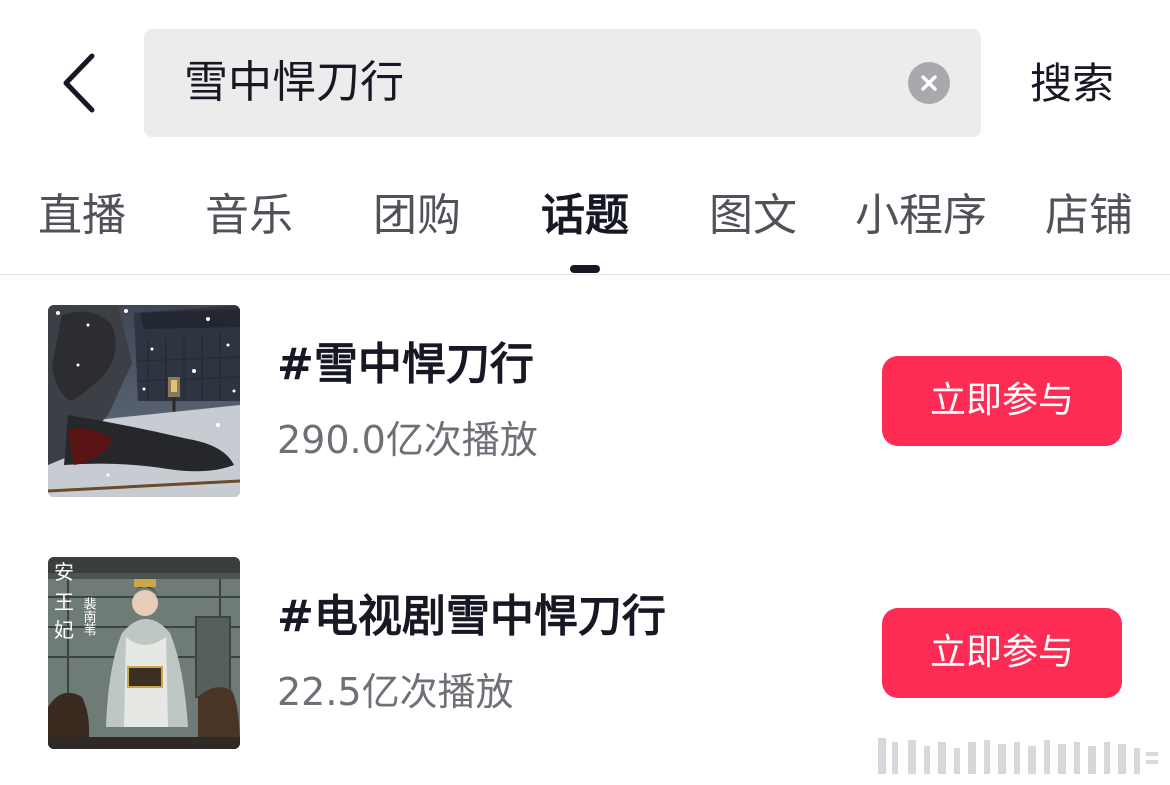 The height and width of the screenshot is (785, 1170). I want to click on active-tab-indicator, so click(585, 269).